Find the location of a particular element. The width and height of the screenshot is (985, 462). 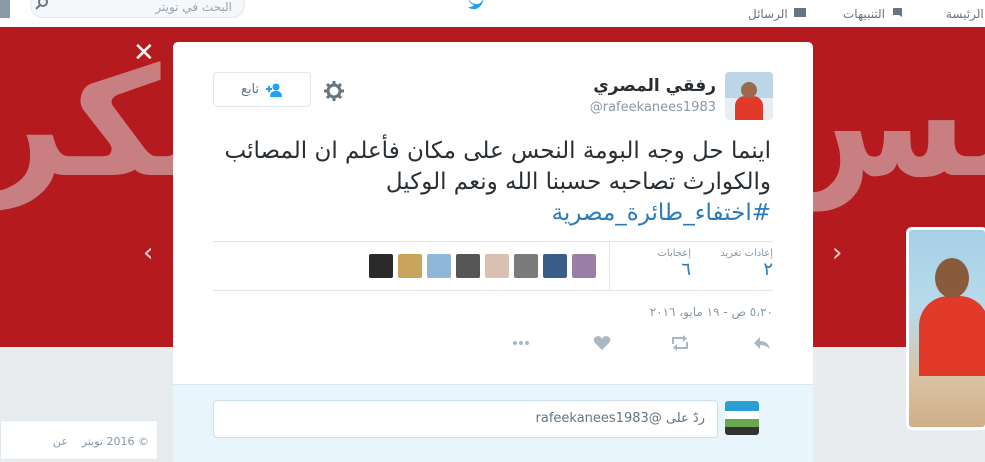

retweets-value: ٢ is located at coordinates (768, 269).